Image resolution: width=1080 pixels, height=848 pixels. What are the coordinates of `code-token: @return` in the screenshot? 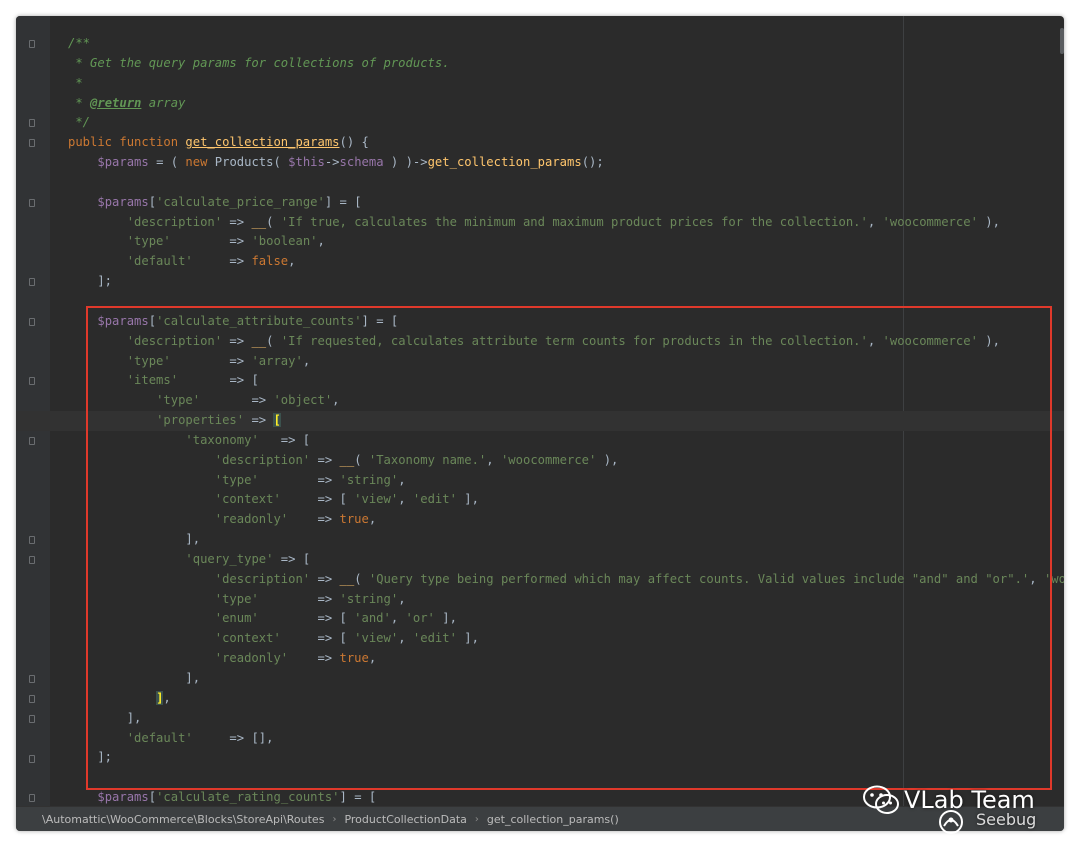 It's located at (116, 102).